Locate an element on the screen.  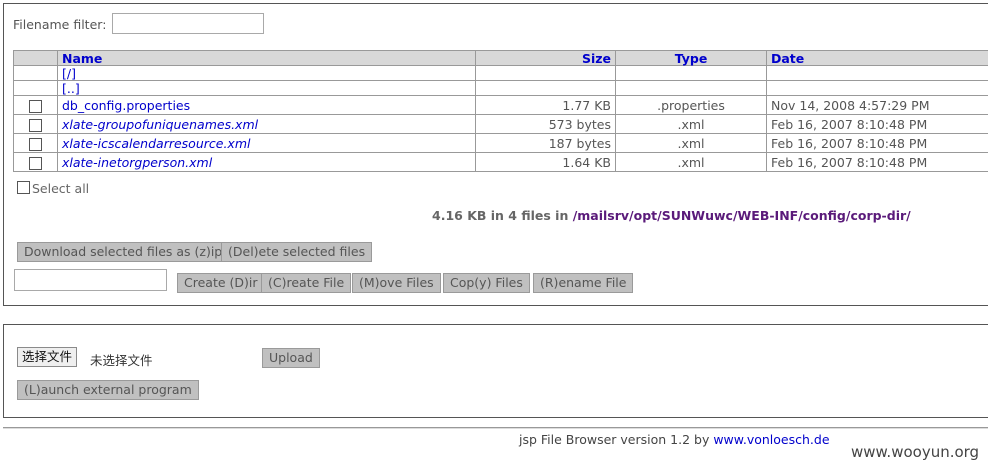
header-name: Name is located at coordinates (266, 58).